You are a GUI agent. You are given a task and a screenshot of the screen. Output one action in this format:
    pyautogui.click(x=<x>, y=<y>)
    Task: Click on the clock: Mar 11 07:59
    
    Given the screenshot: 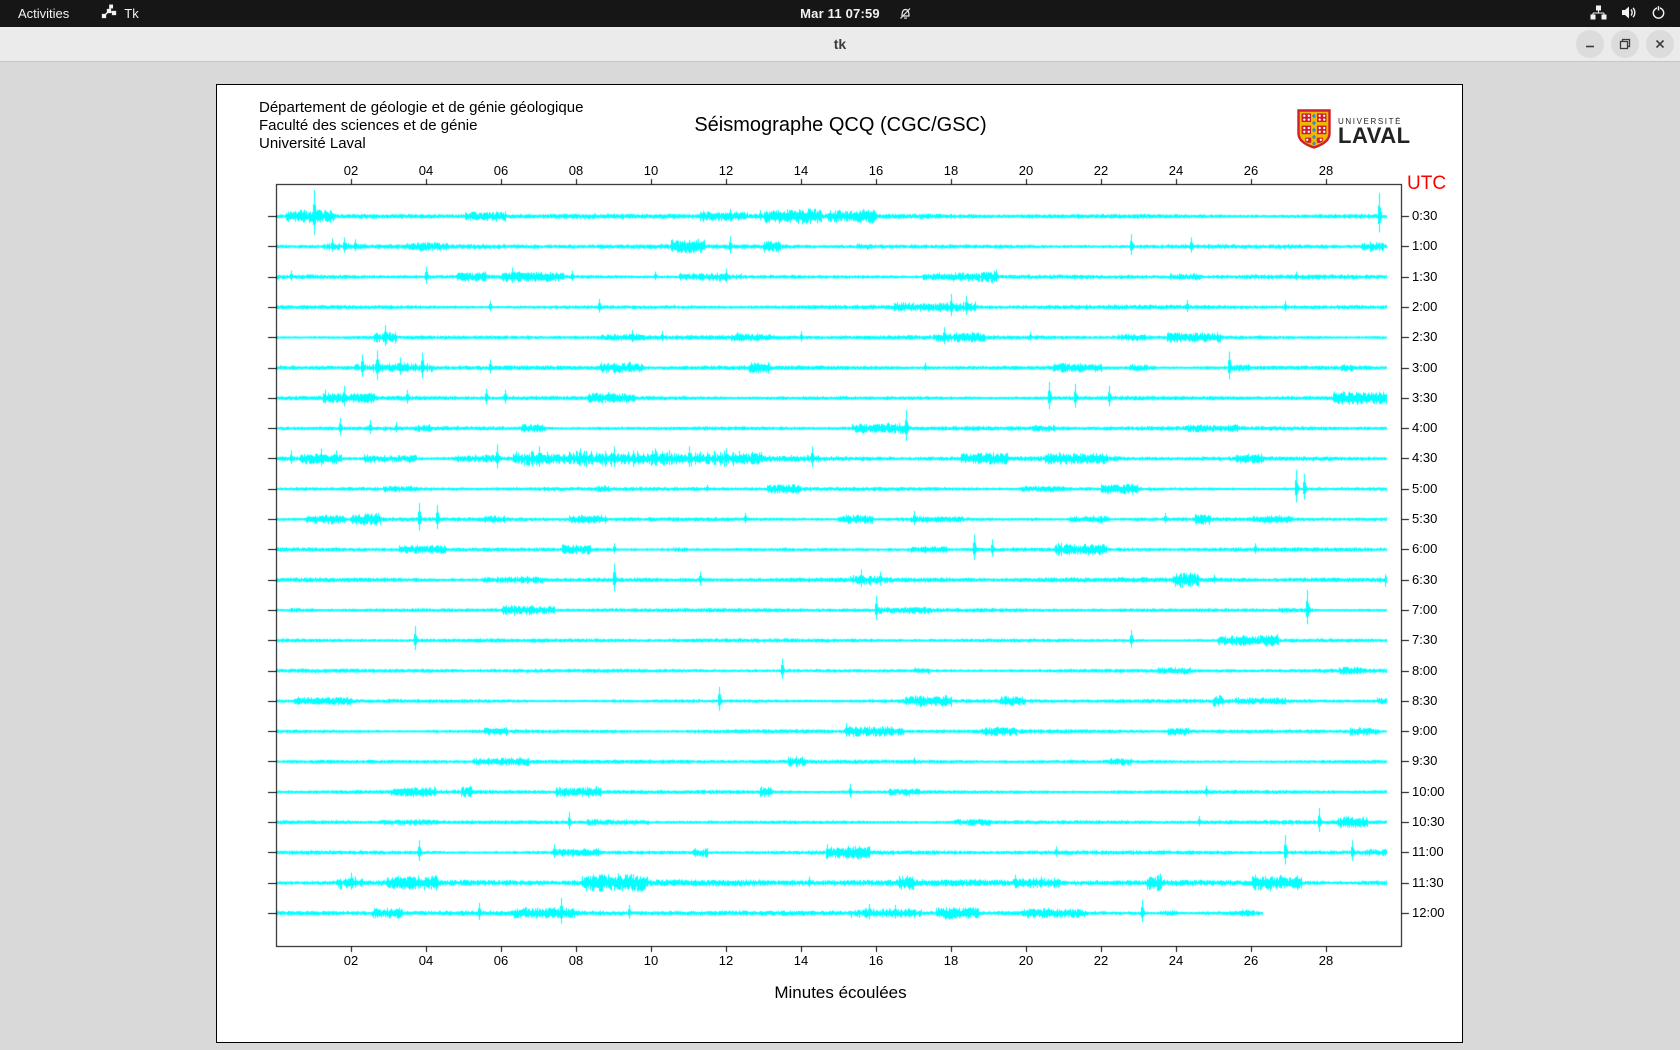 What is the action you would take?
    pyautogui.click(x=840, y=13)
    